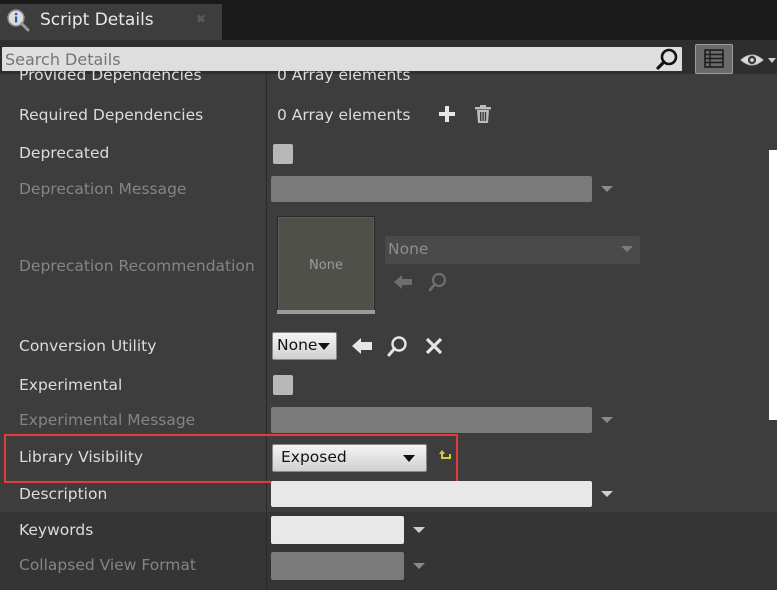 The width and height of the screenshot is (777, 590). I want to click on highlight-box, so click(231, 458).